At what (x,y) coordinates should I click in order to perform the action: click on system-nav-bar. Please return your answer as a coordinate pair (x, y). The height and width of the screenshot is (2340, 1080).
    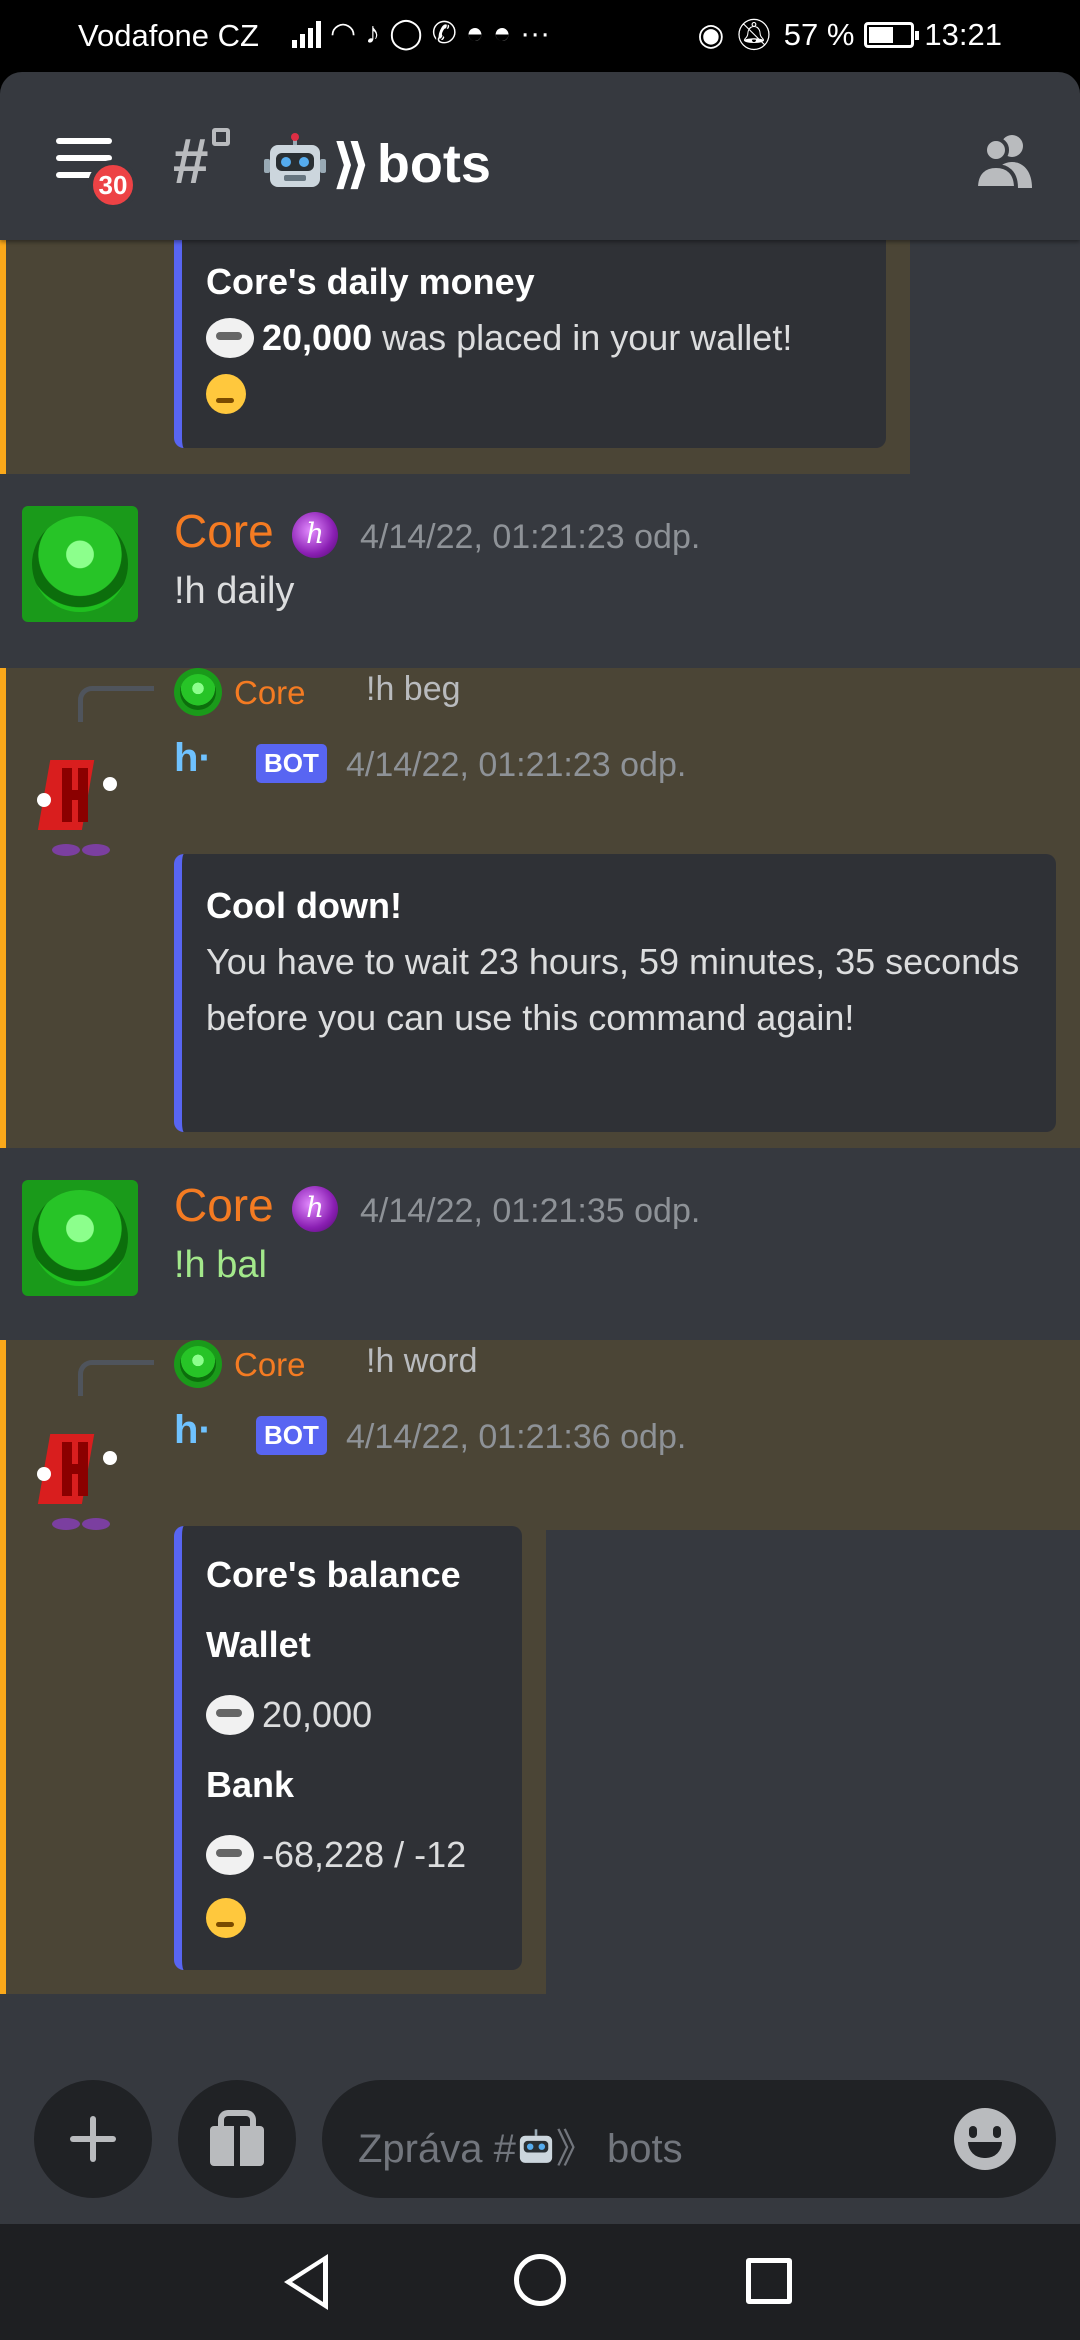
    Looking at the image, I should click on (540, 2282).